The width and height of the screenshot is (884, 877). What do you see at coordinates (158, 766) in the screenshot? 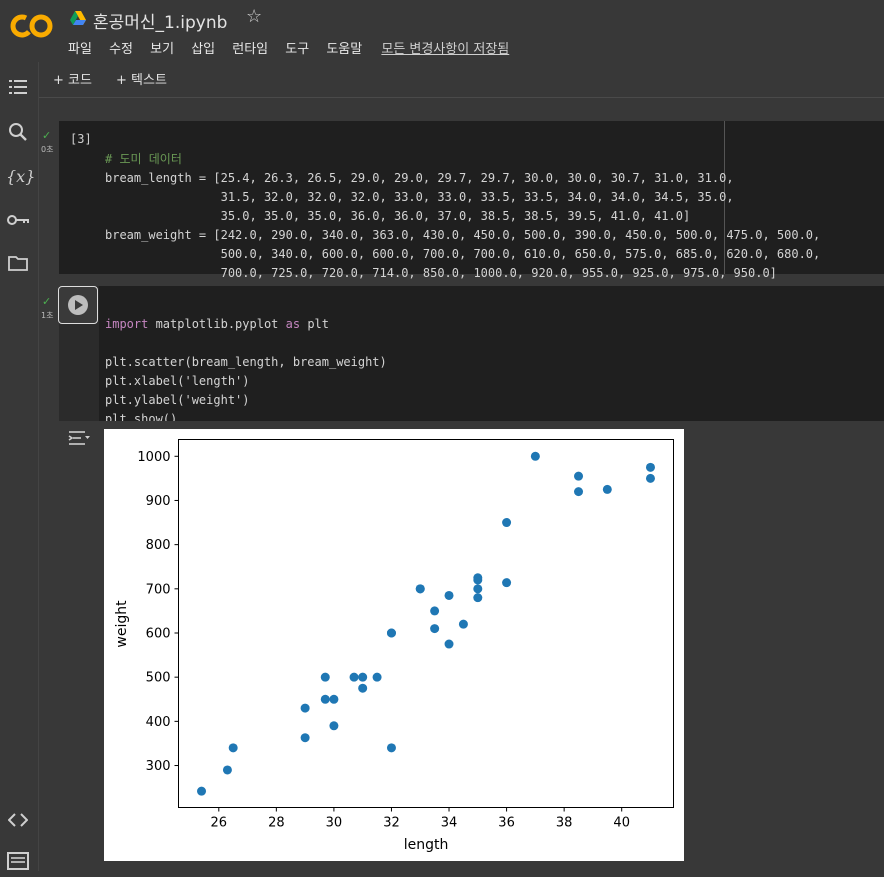
I see `y-tick-label: 300` at bounding box center [158, 766].